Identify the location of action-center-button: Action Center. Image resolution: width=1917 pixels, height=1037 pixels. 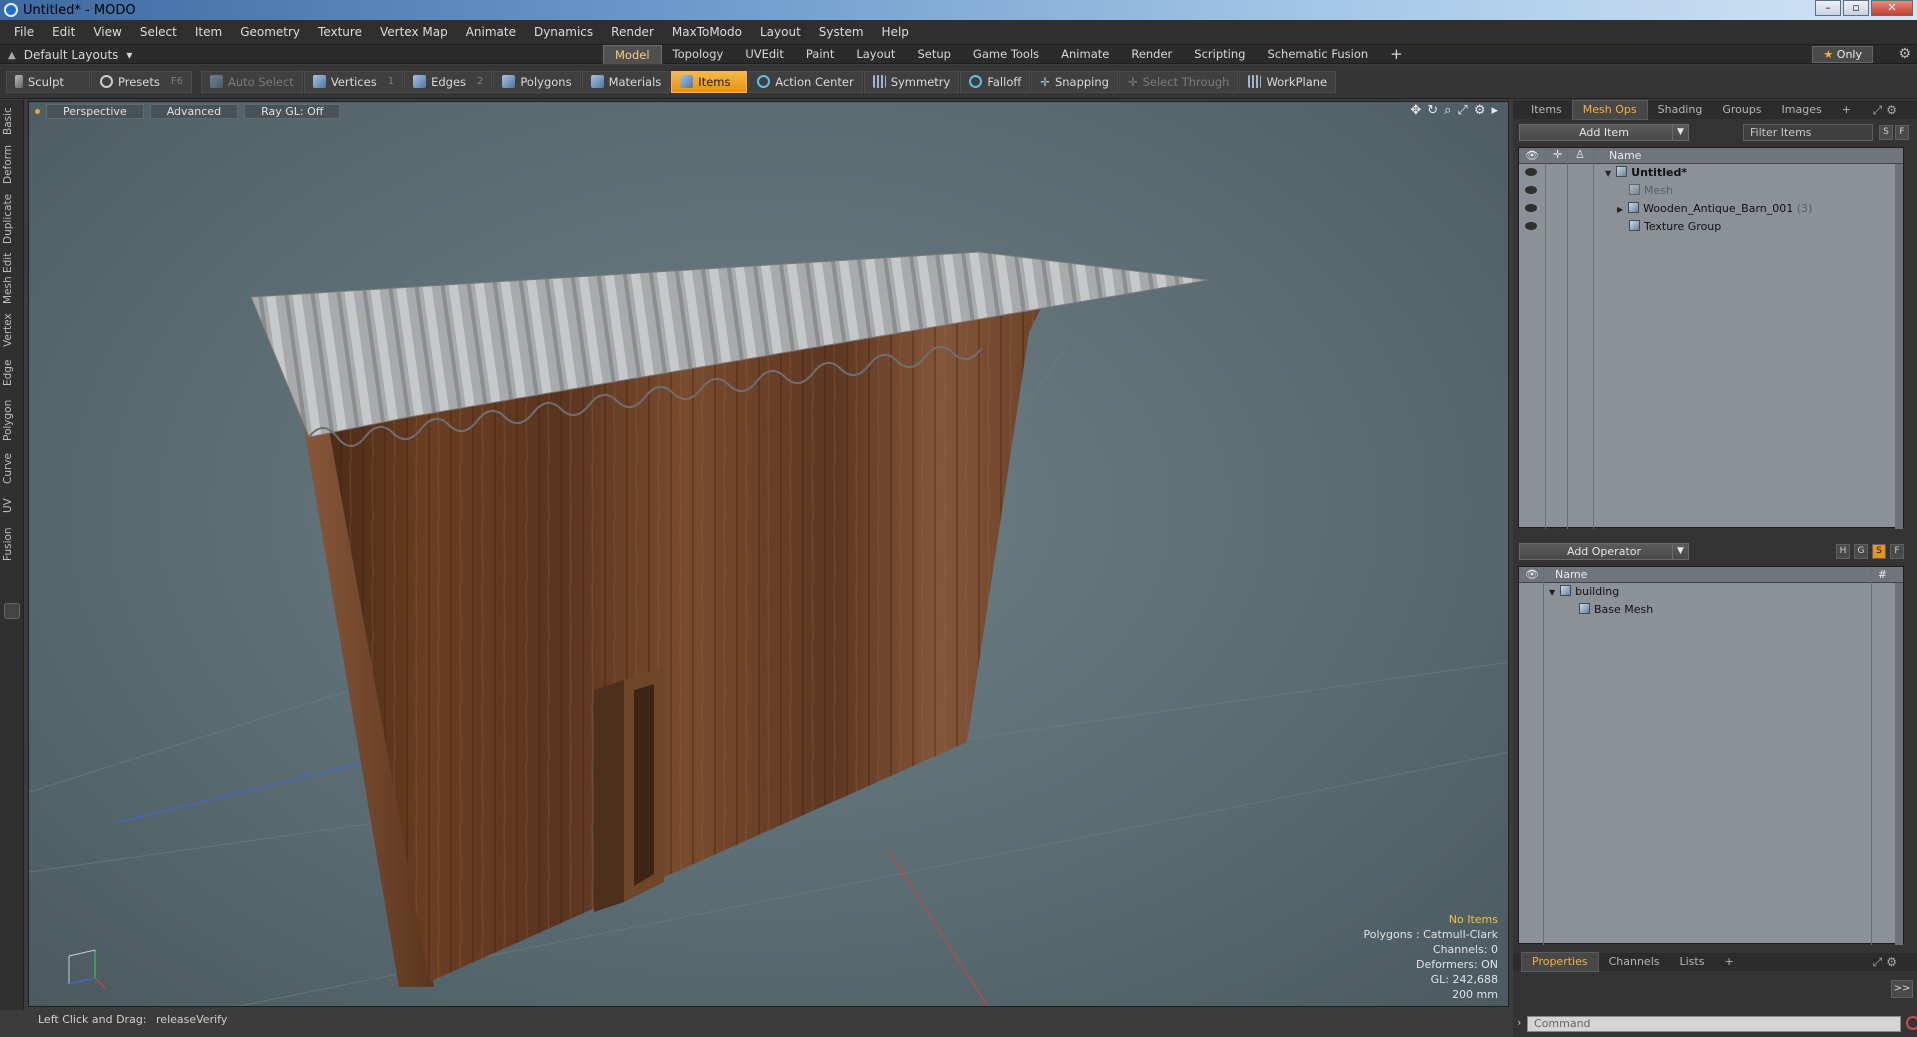
(805, 81).